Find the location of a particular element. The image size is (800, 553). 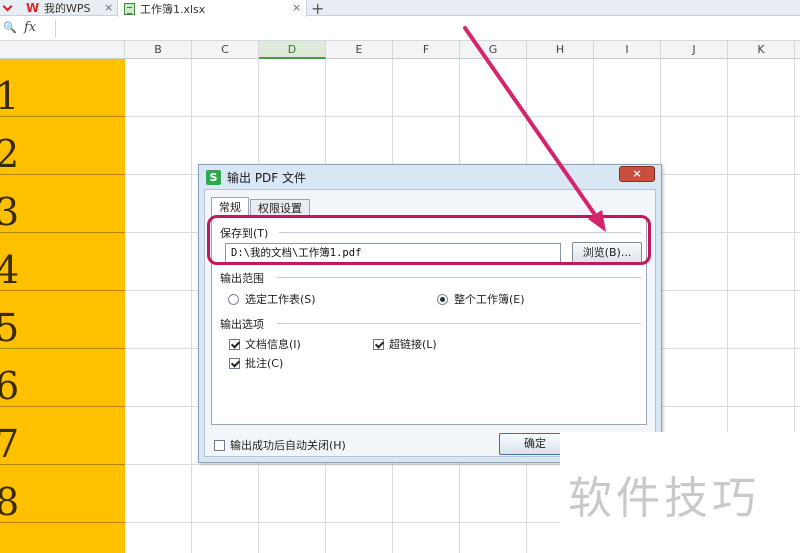

highlight-oval is located at coordinates (429, 240).